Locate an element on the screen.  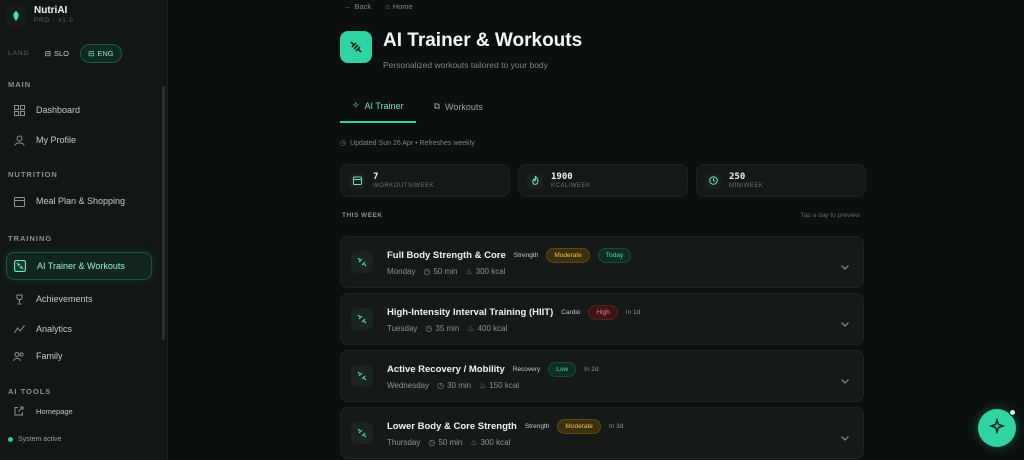
clock-icon is located at coordinates (713, 180).